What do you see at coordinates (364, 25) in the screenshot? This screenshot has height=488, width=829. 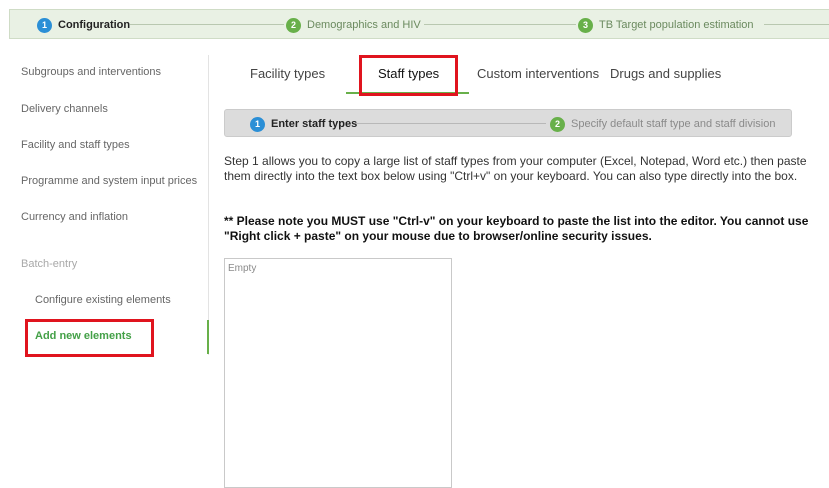 I see `wizard-step-label: Demographics and HIV` at bounding box center [364, 25].